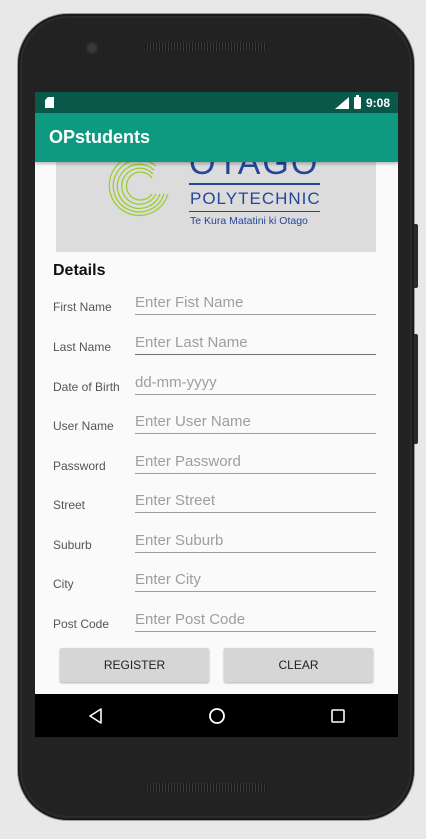  What do you see at coordinates (206, 787) in the screenshot?
I see `bottom-speaker-grille` at bounding box center [206, 787].